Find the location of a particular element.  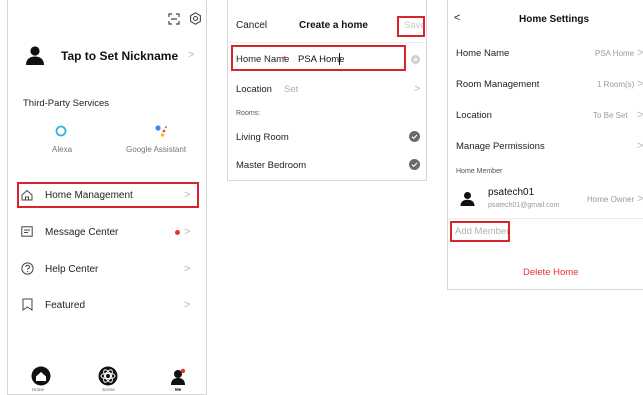

page-title: Create a home is located at coordinates (333, 25).